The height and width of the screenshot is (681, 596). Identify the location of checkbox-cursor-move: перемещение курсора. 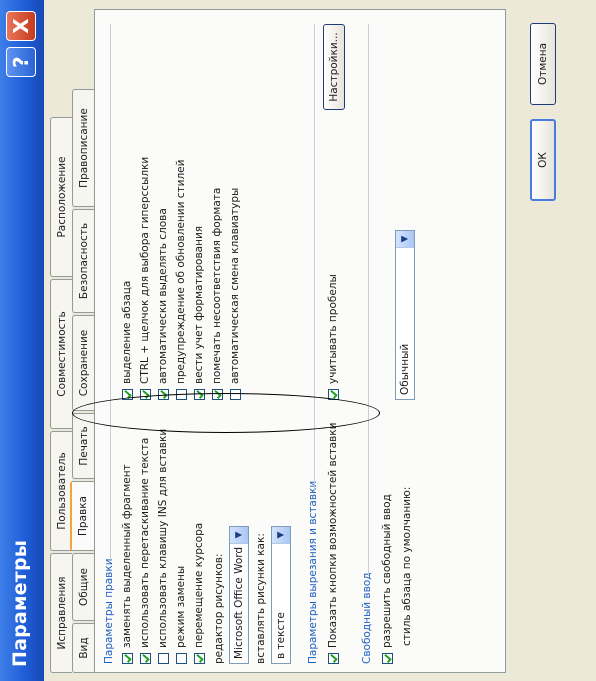
(199, 593).